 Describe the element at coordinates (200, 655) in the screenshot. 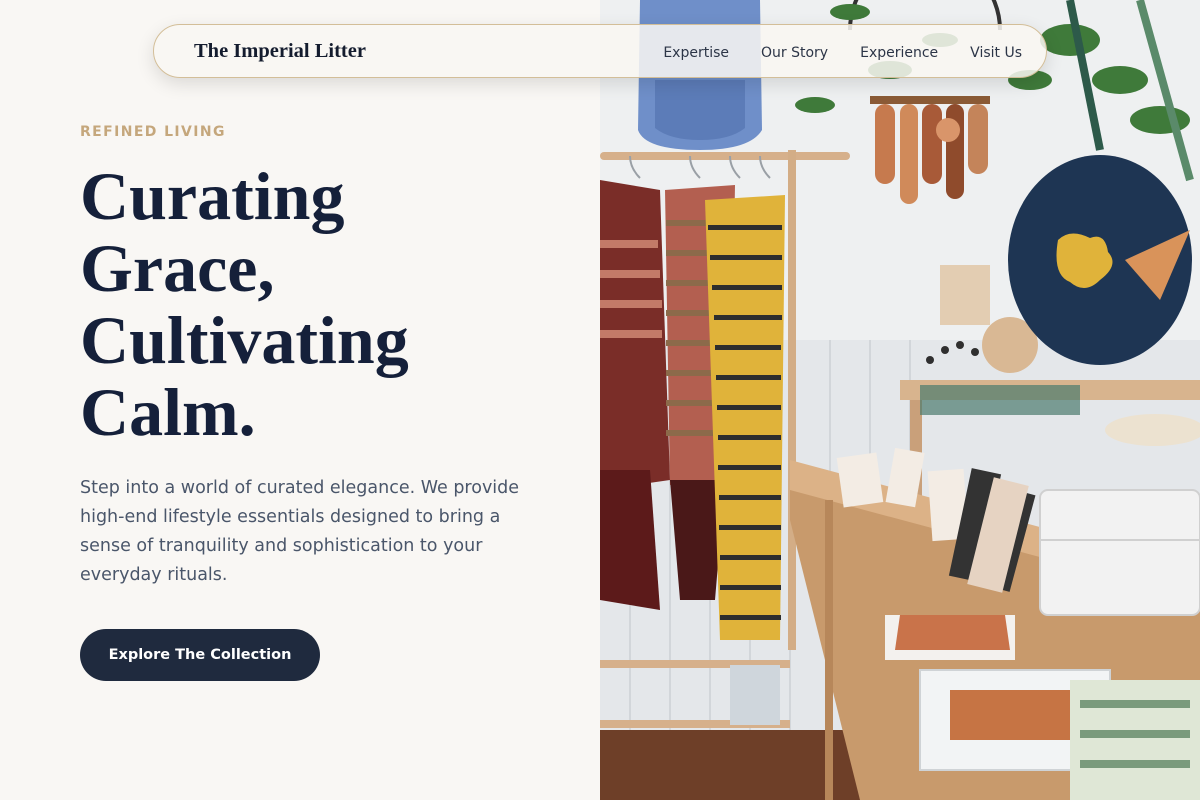

I see `explore-collection-button: Explore The Collection` at that location.